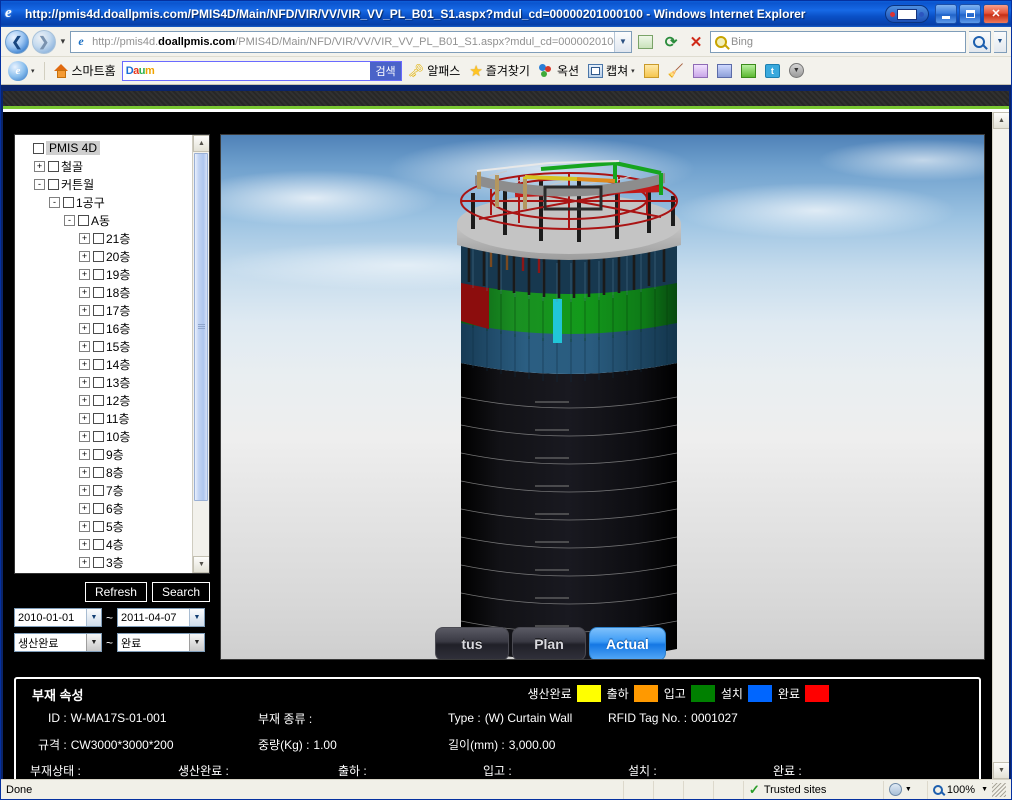  Describe the element at coordinates (837, 41) in the screenshot. I see `search-input: Bing` at that location.